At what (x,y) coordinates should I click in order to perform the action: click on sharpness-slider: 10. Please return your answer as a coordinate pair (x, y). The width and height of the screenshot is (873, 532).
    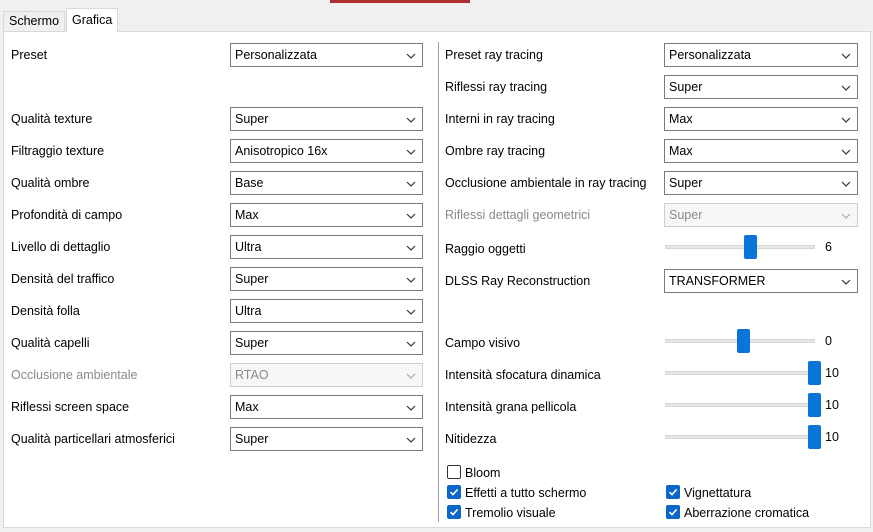
    Looking at the image, I should click on (755, 437).